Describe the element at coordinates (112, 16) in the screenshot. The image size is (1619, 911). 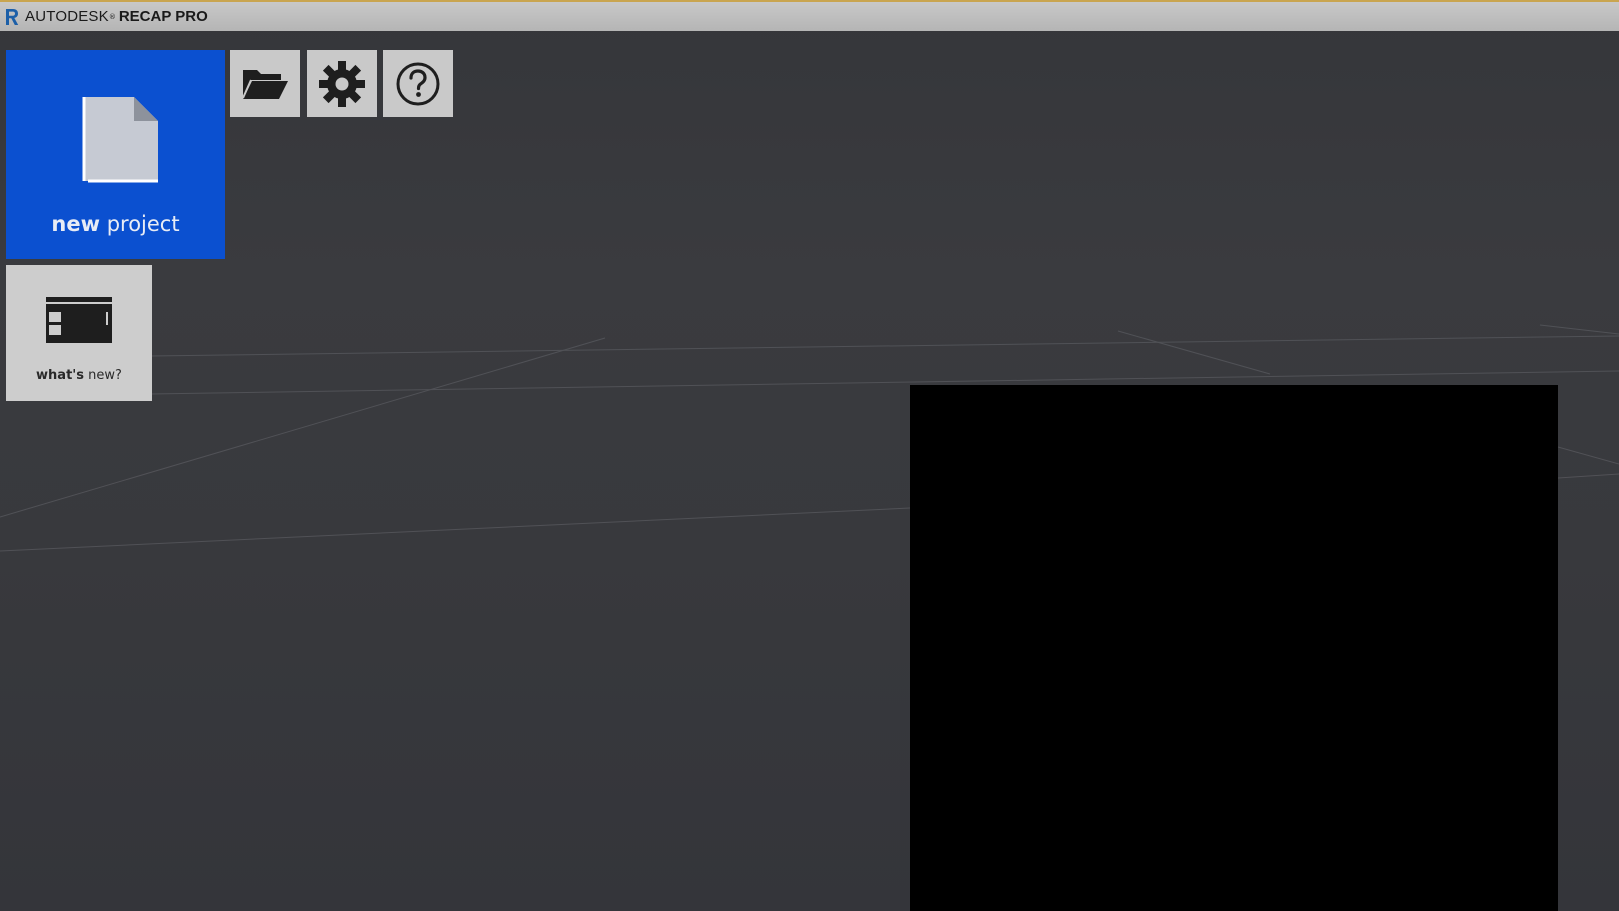
I see `brand-registered-mark: ®` at that location.